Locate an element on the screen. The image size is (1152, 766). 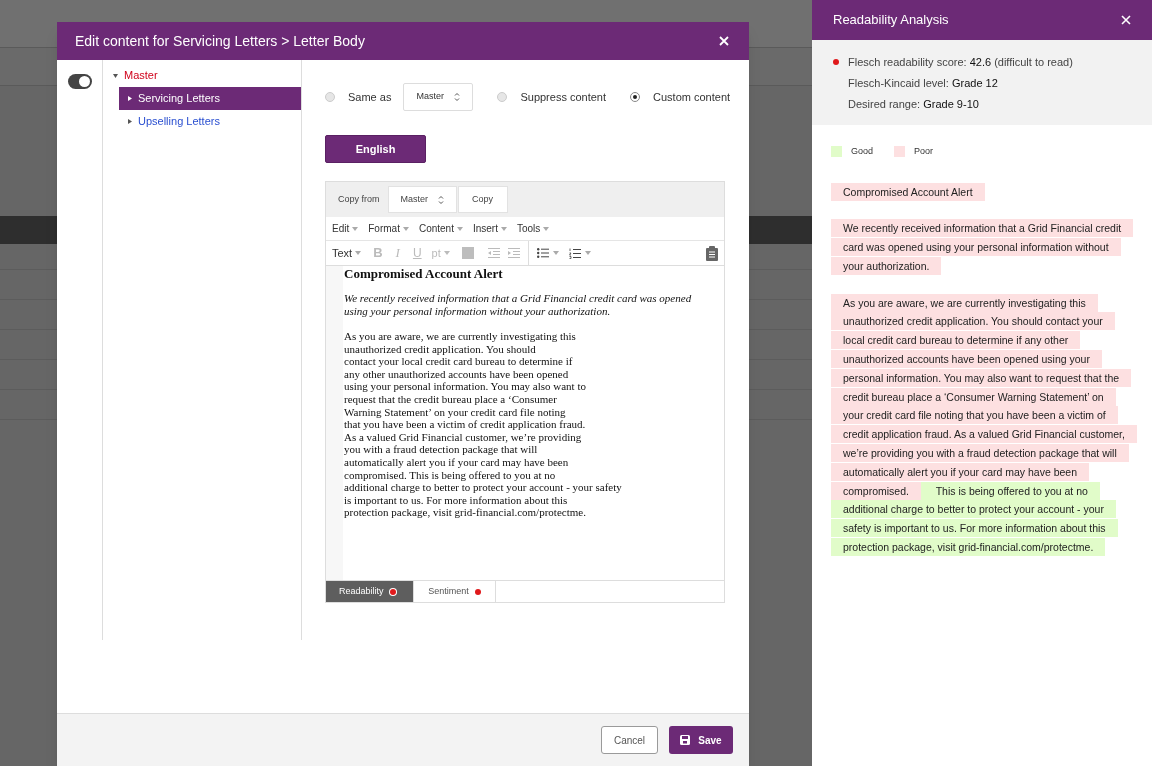
copy-from-label: Copy from is located at coordinates (359, 199).